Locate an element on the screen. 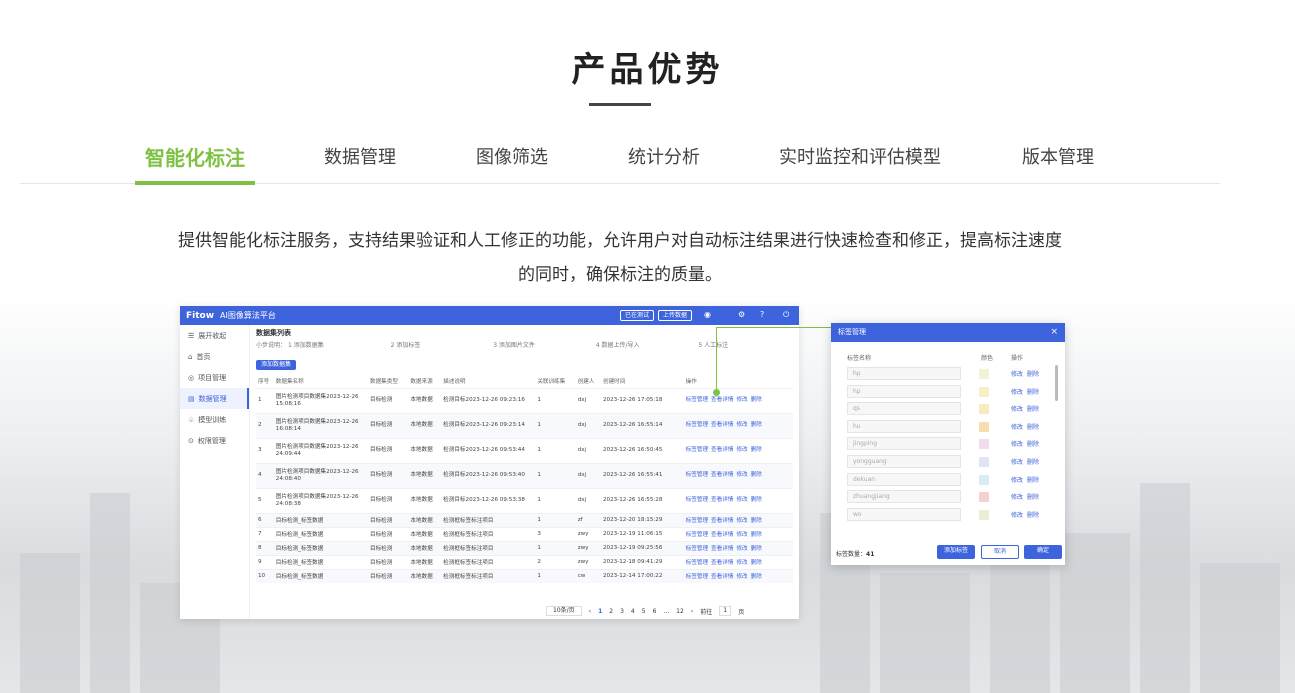 Image resolution: width=1295 pixels, height=693 pixels. tag-name-field: wo is located at coordinates (904, 514).